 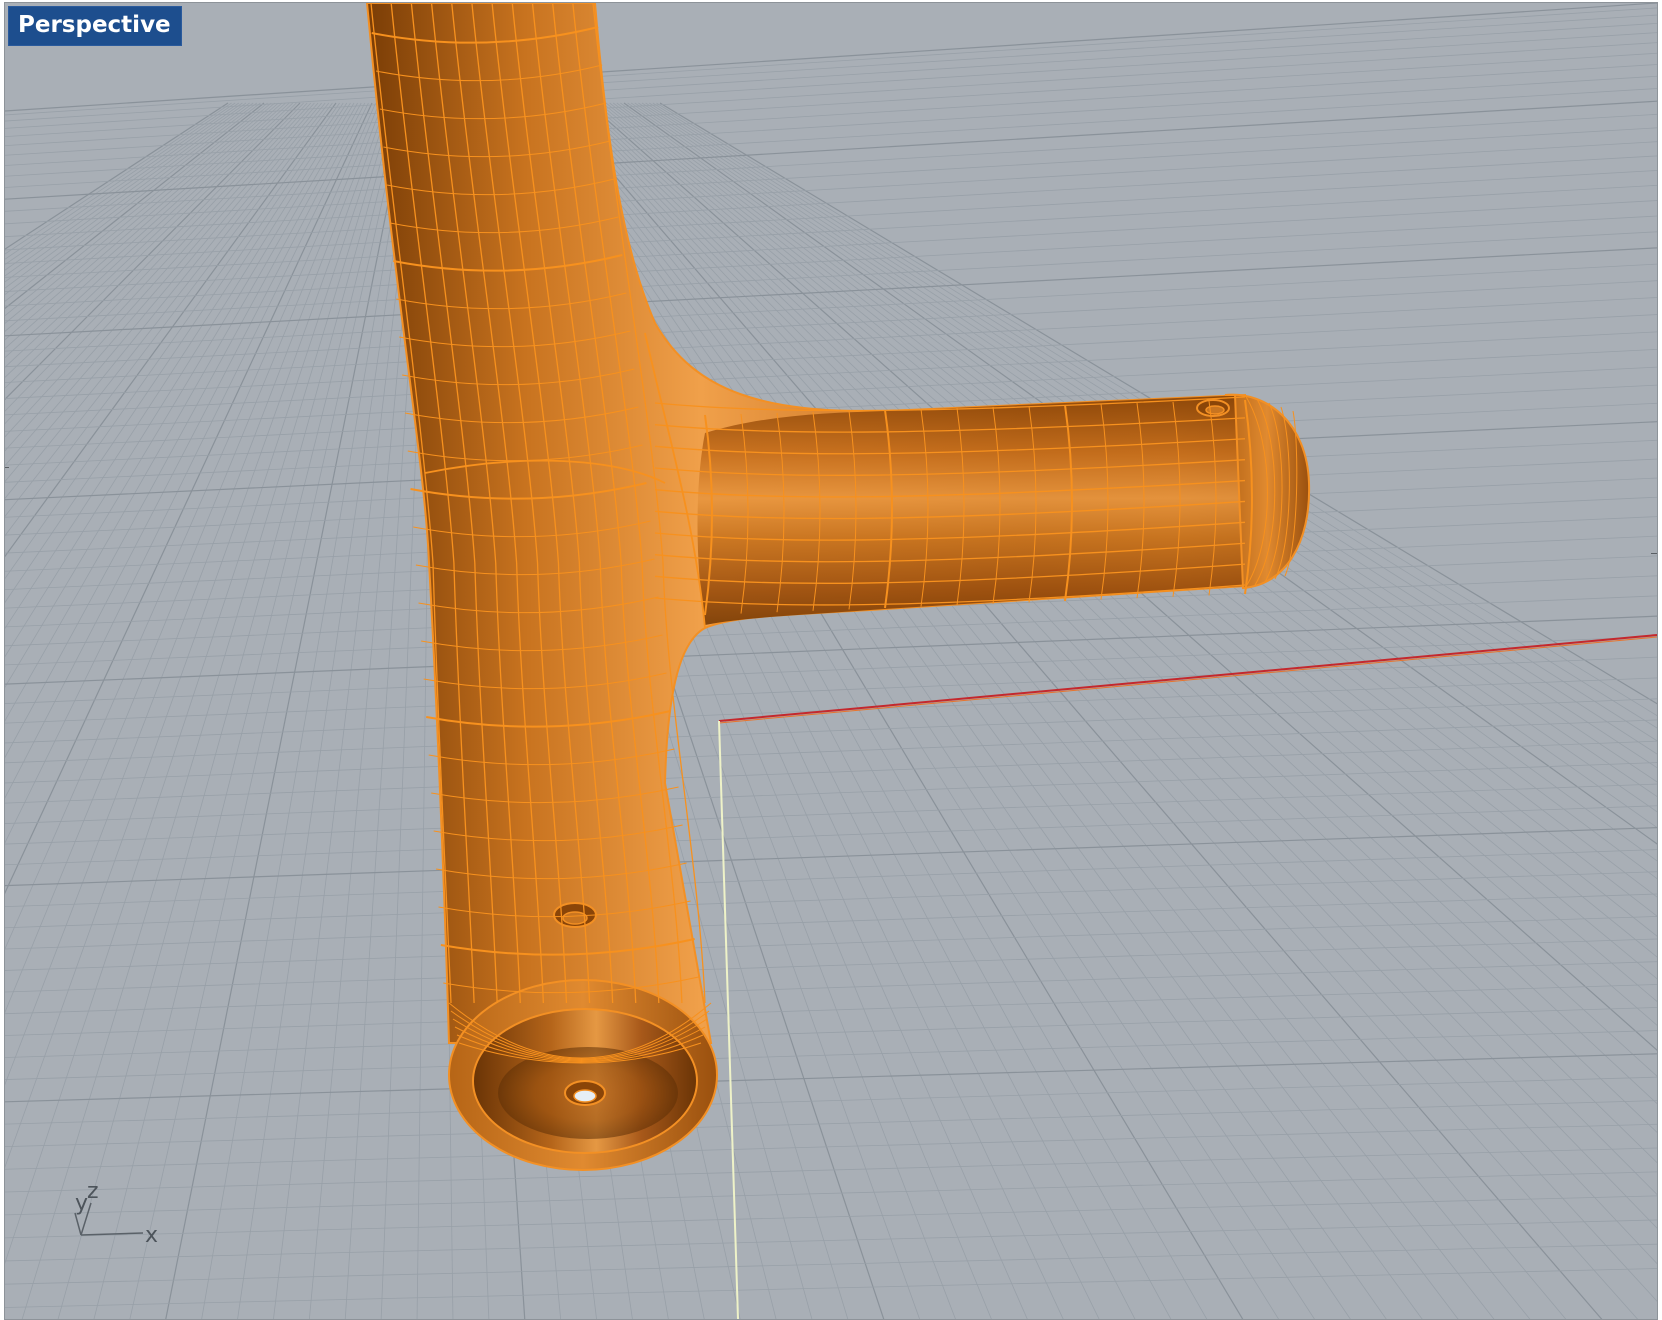 I want to click on screw-hole-arm, so click(x=1213, y=408).